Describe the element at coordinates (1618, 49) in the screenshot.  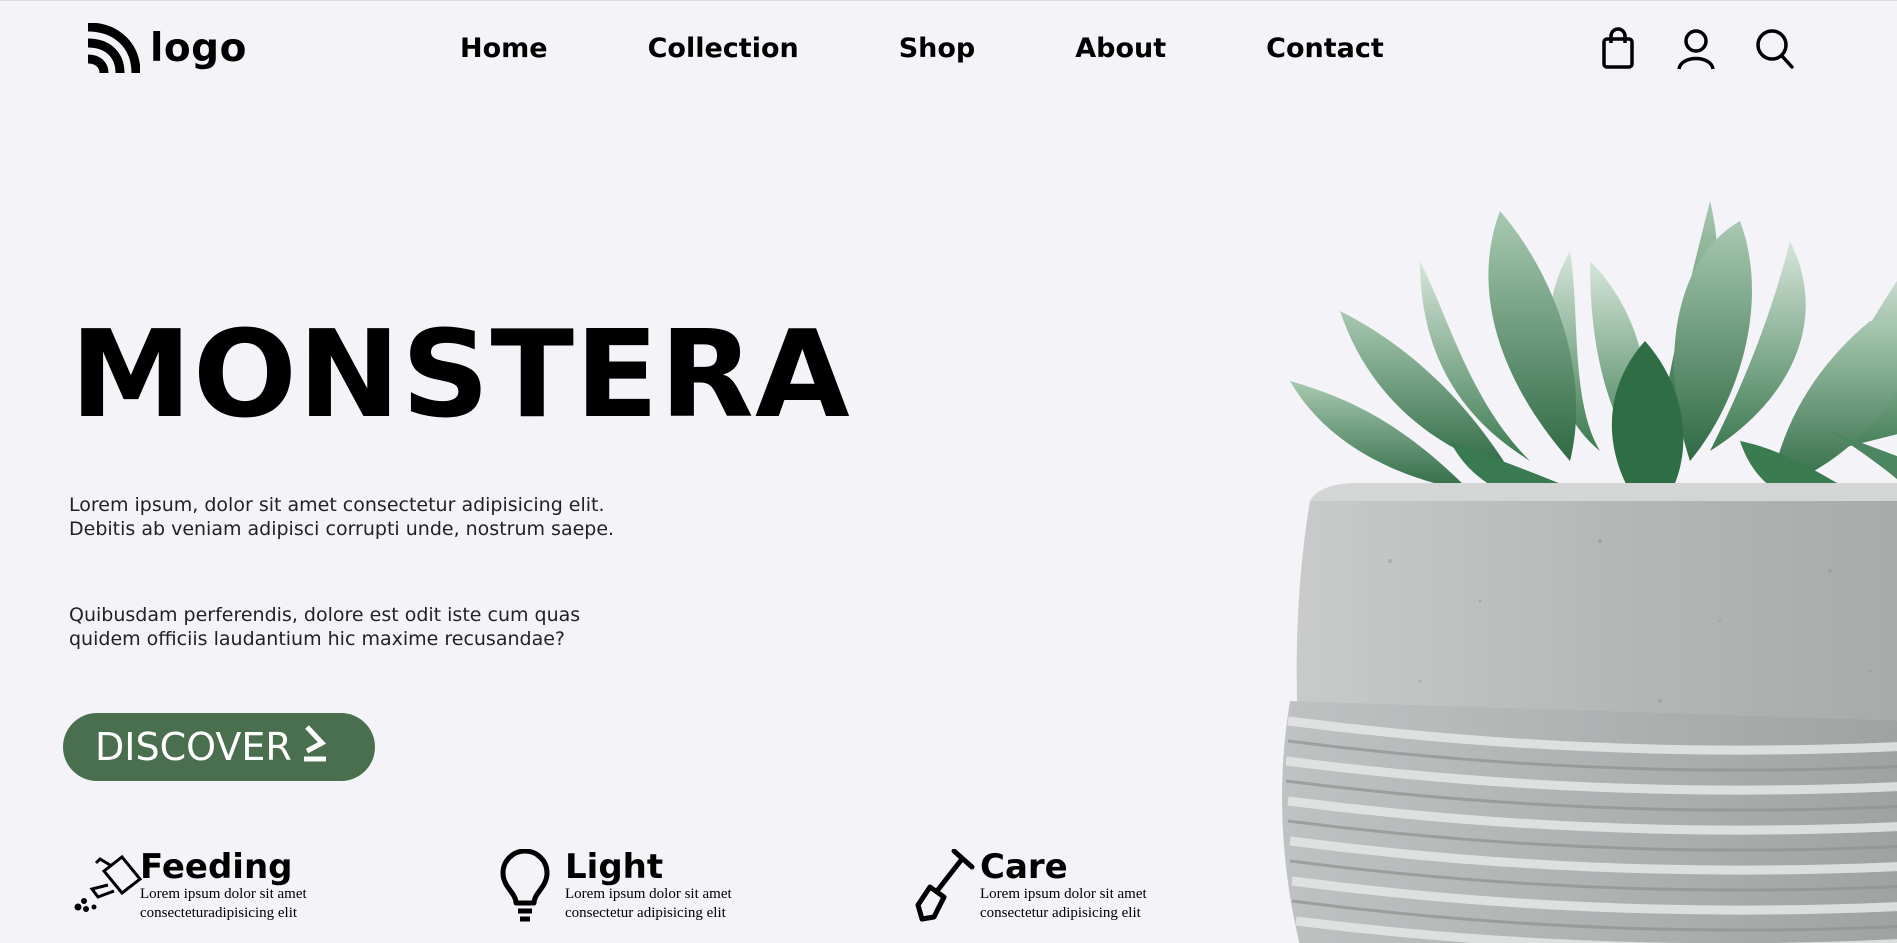
I see `shopping-bag-icon` at that location.